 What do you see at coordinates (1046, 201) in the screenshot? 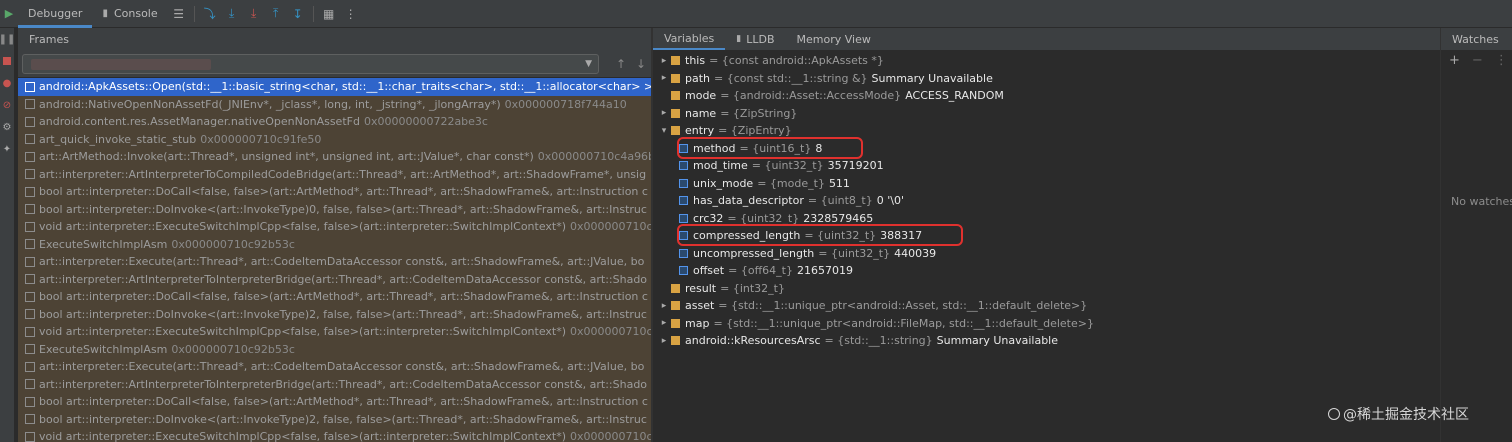
I see `variable-row: has_data_descriptor = {uint8_t} 0 '\0'` at bounding box center [1046, 201].